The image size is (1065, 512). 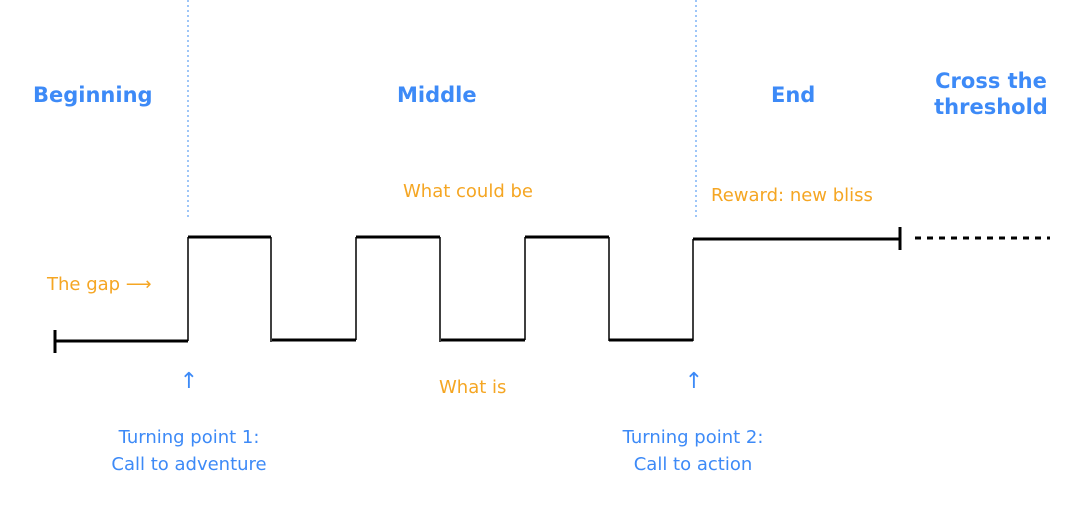 What do you see at coordinates (468, 191) in the screenshot?
I see `annotation-what-could-be: What could be` at bounding box center [468, 191].